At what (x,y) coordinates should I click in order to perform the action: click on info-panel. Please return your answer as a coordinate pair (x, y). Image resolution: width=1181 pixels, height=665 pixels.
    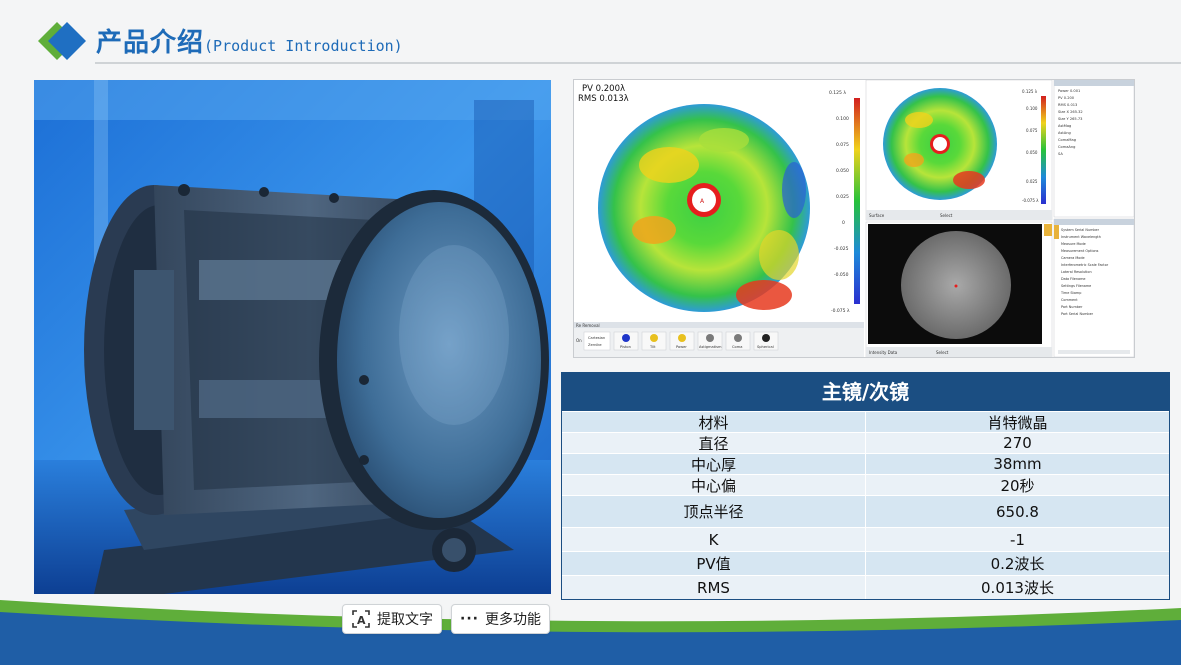
    Looking at the image, I should click on (1094, 288).